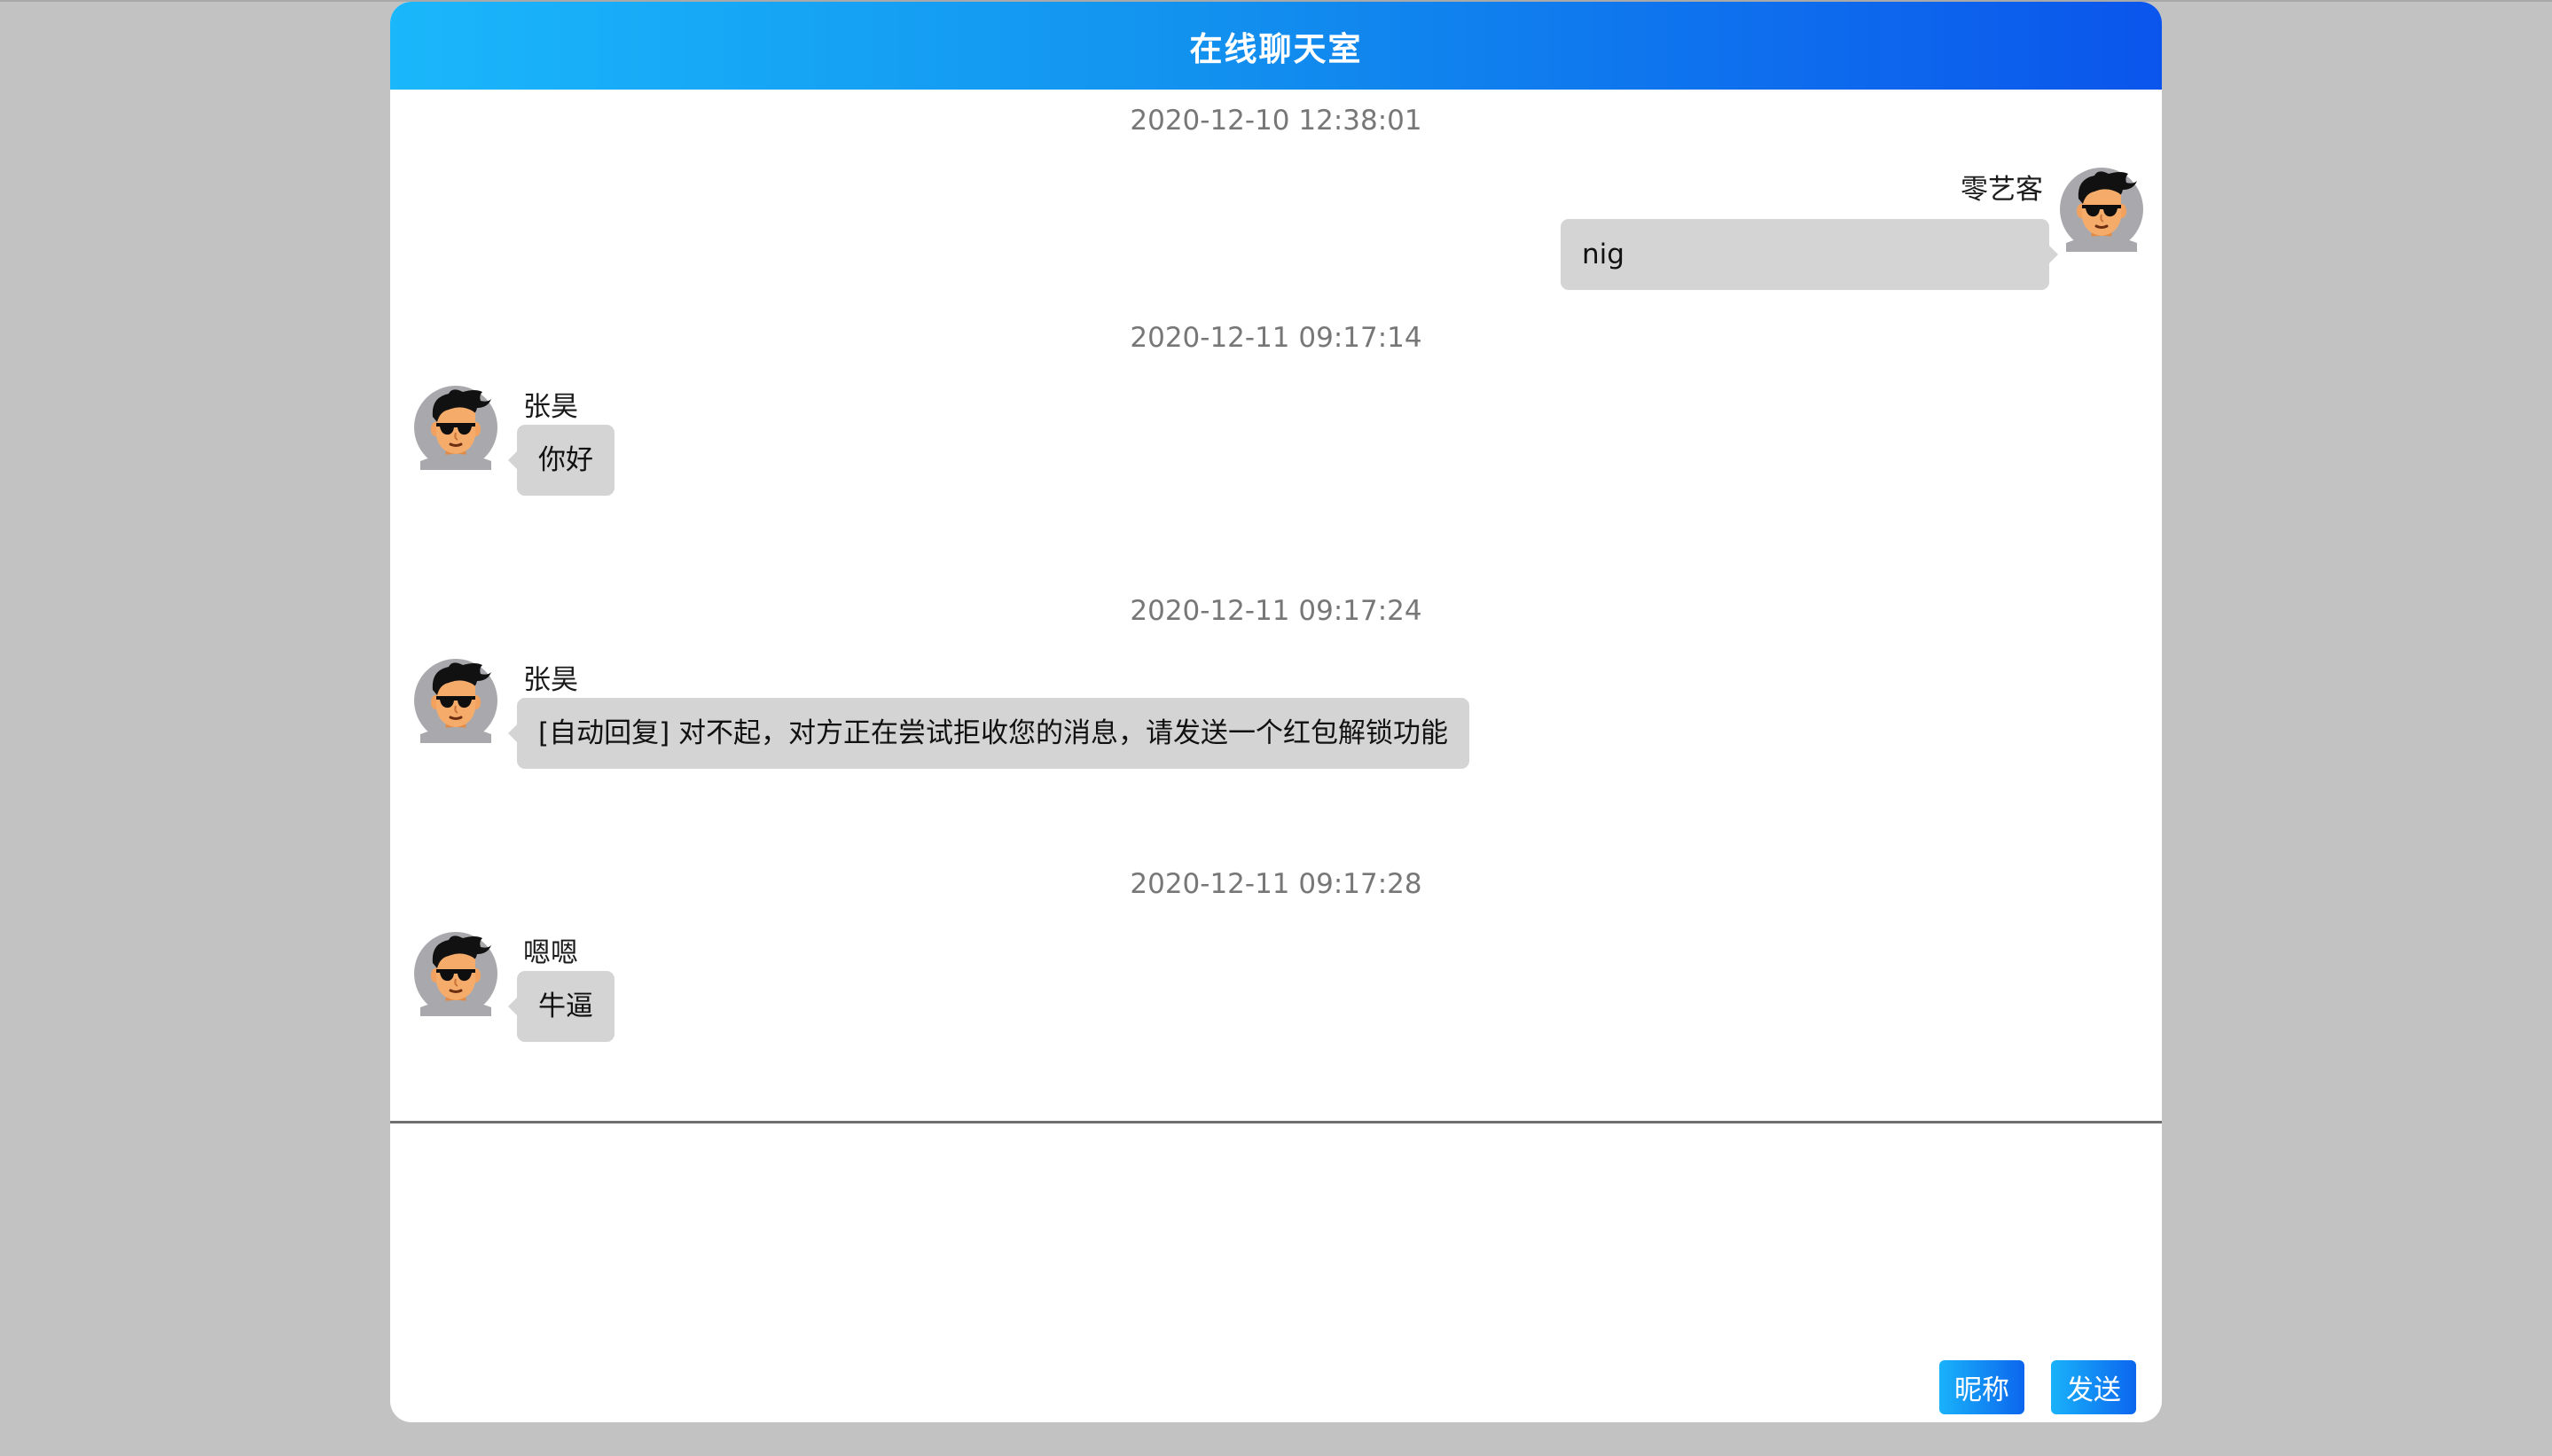 The width and height of the screenshot is (2552, 1456). I want to click on message-timestamp: 2020-12-11 09:17:24, so click(1276, 611).